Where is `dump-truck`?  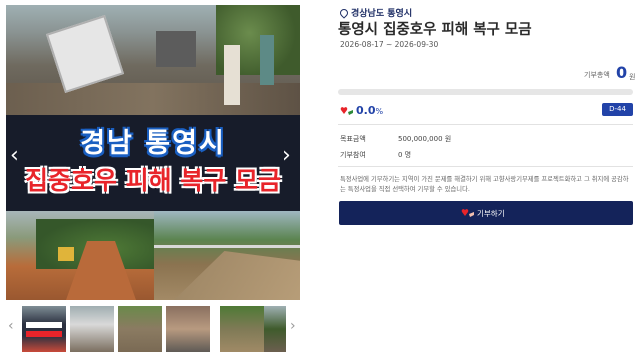
dump-truck is located at coordinates (176, 49).